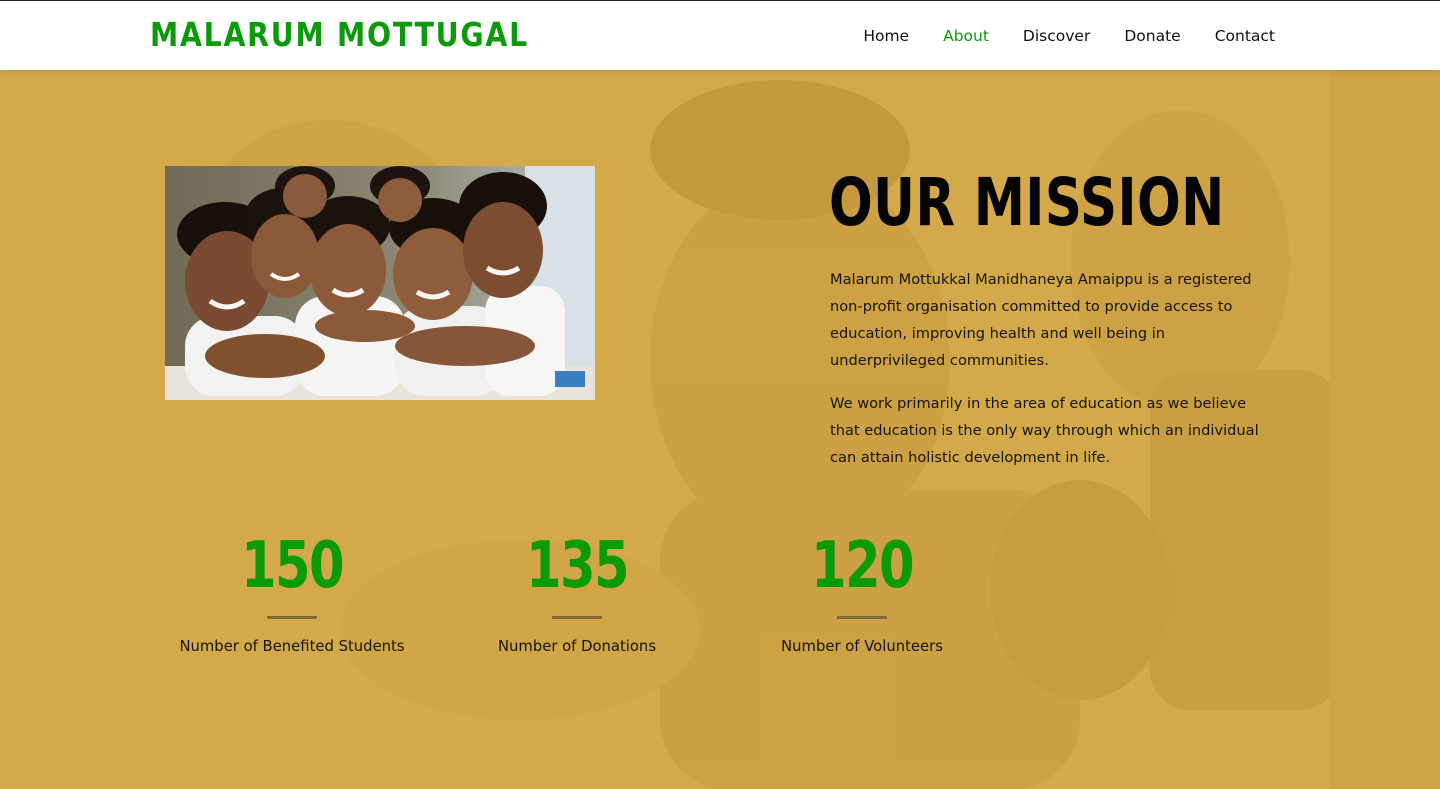  Describe the element at coordinates (862, 646) in the screenshot. I see `stat-label: Number of Volunteers` at that location.